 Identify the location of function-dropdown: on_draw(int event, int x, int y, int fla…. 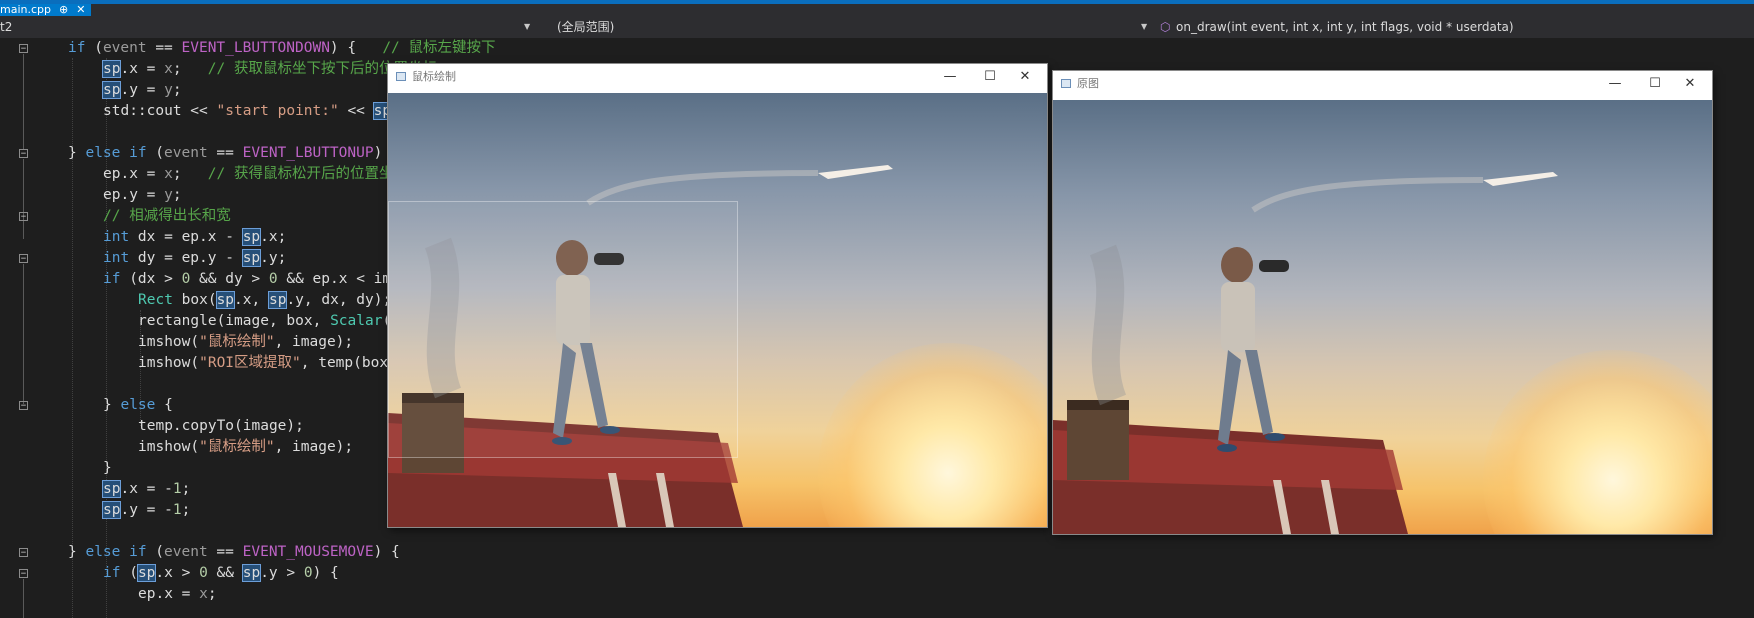
(1345, 27).